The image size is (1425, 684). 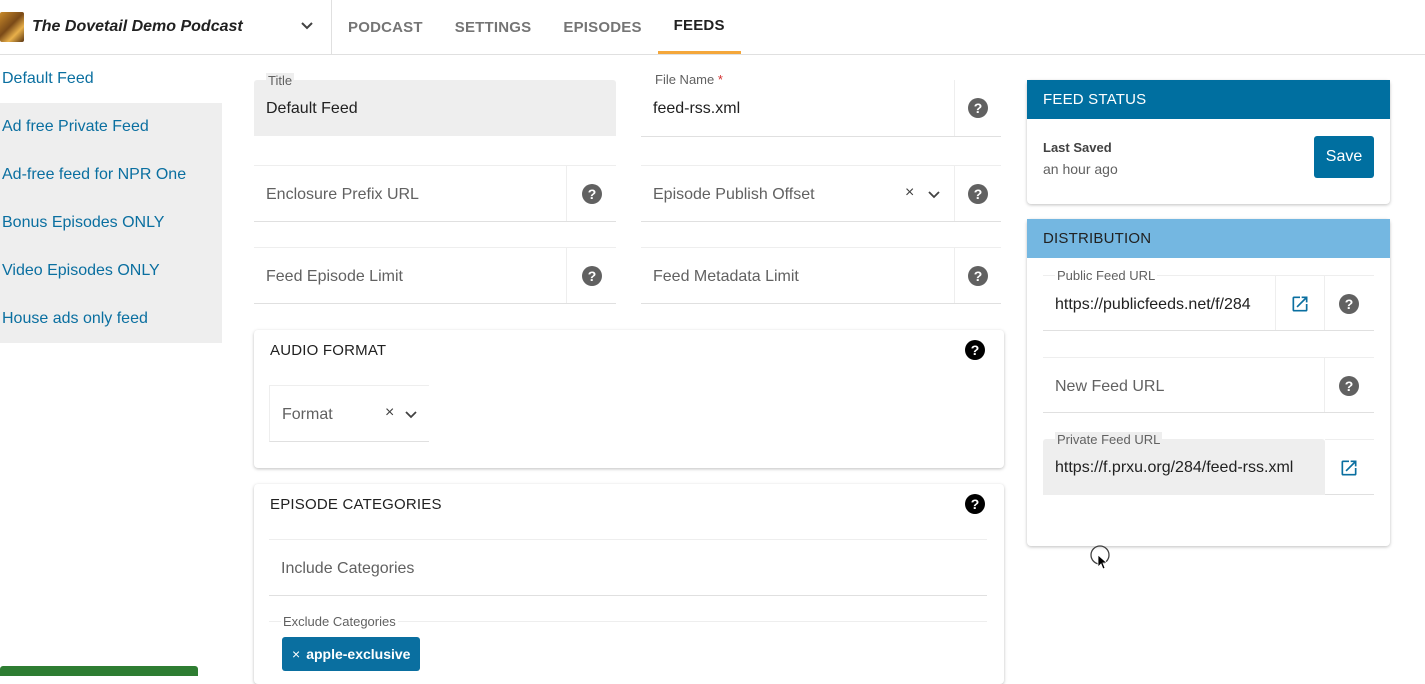 What do you see at coordinates (356, 504) in the screenshot?
I see `episode-categories-title: EPISODE CATEGORIES` at bounding box center [356, 504].